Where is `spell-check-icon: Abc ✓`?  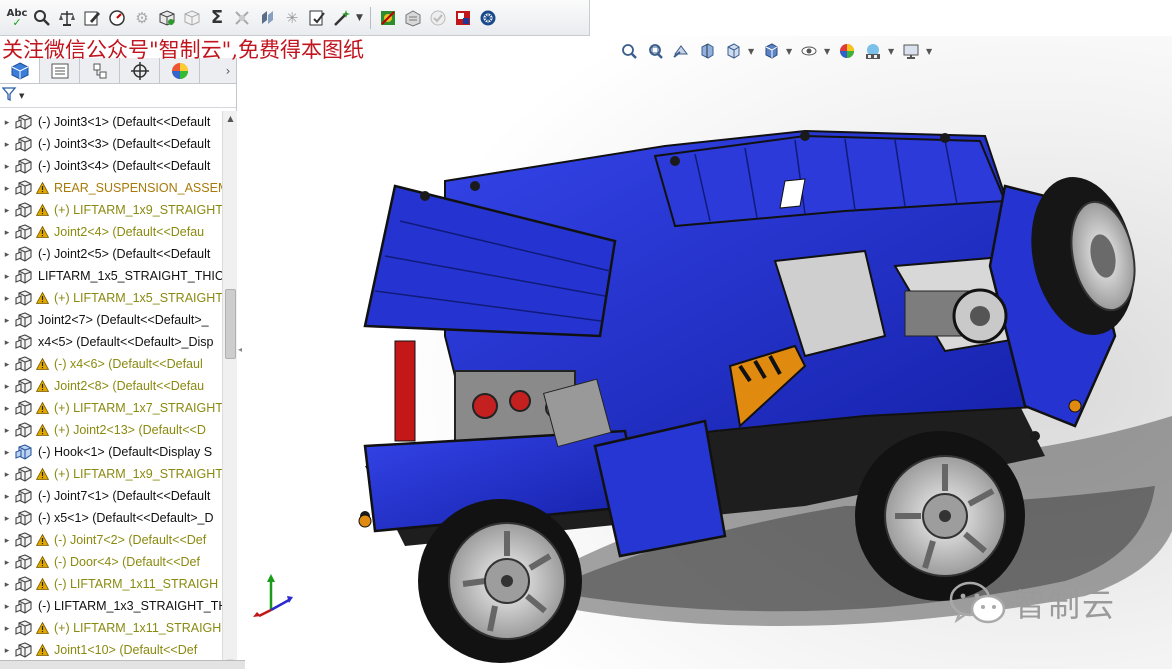
spell-check-icon: Abc ✓ is located at coordinates (17, 18).